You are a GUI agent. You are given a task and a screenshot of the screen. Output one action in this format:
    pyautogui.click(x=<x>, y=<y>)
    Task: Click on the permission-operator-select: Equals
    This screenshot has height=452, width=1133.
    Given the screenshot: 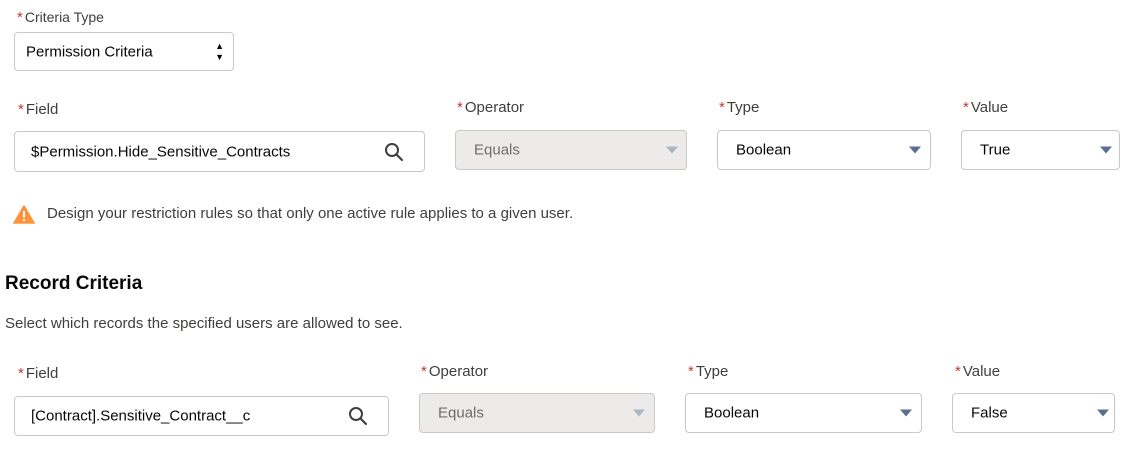 What is the action you would take?
    pyautogui.click(x=571, y=150)
    